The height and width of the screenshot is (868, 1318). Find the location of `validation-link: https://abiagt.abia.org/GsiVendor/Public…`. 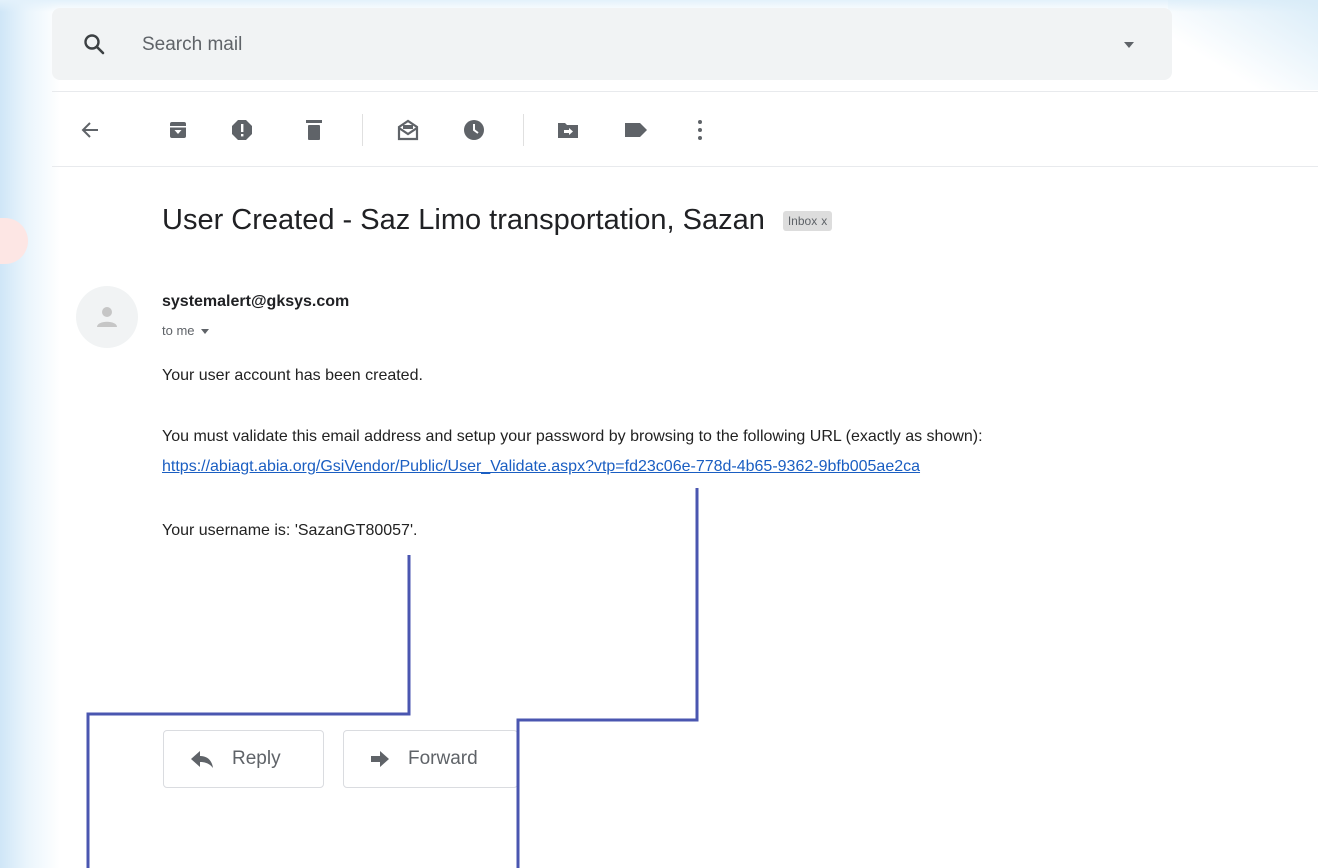

validation-link: https://abiagt.abia.org/GsiVendor/Public… is located at coordinates (541, 466).